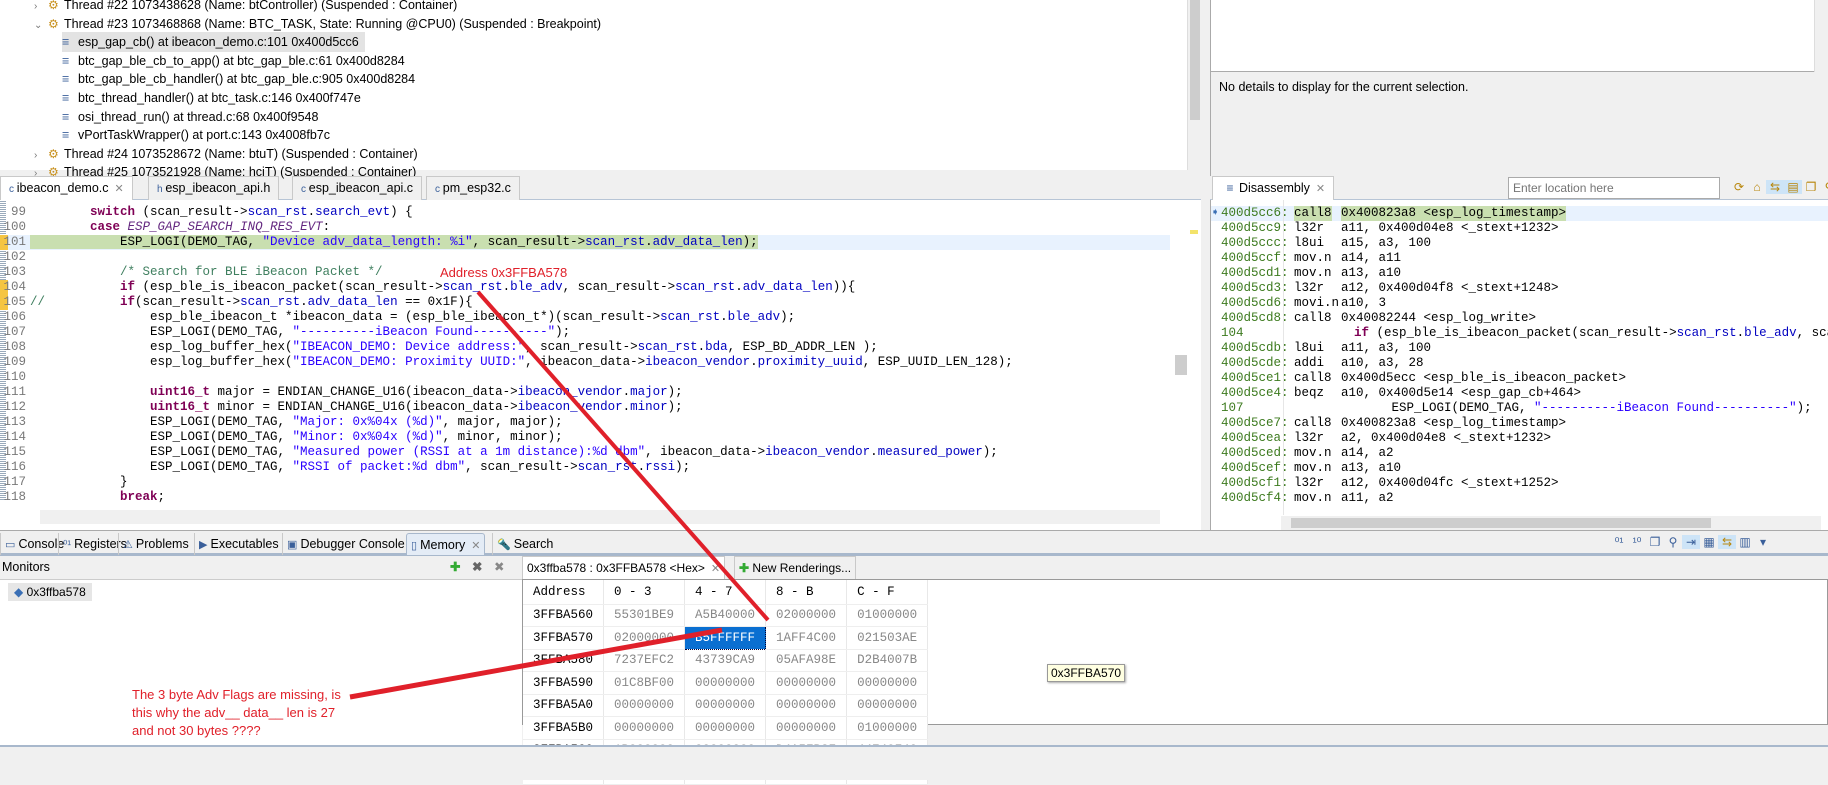 The image size is (1828, 785). Describe the element at coordinates (477, 567) in the screenshot. I see `remove-monitor-icon: ✖` at that location.